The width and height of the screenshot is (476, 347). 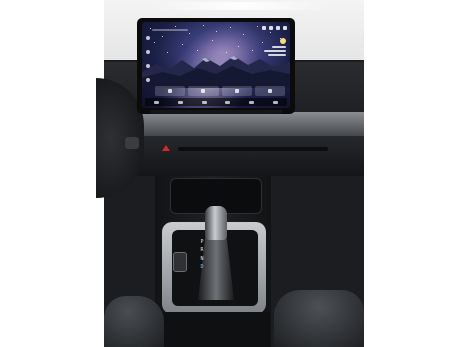 What do you see at coordinates (215, 329) in the screenshot?
I see `console-bottom` at bounding box center [215, 329].